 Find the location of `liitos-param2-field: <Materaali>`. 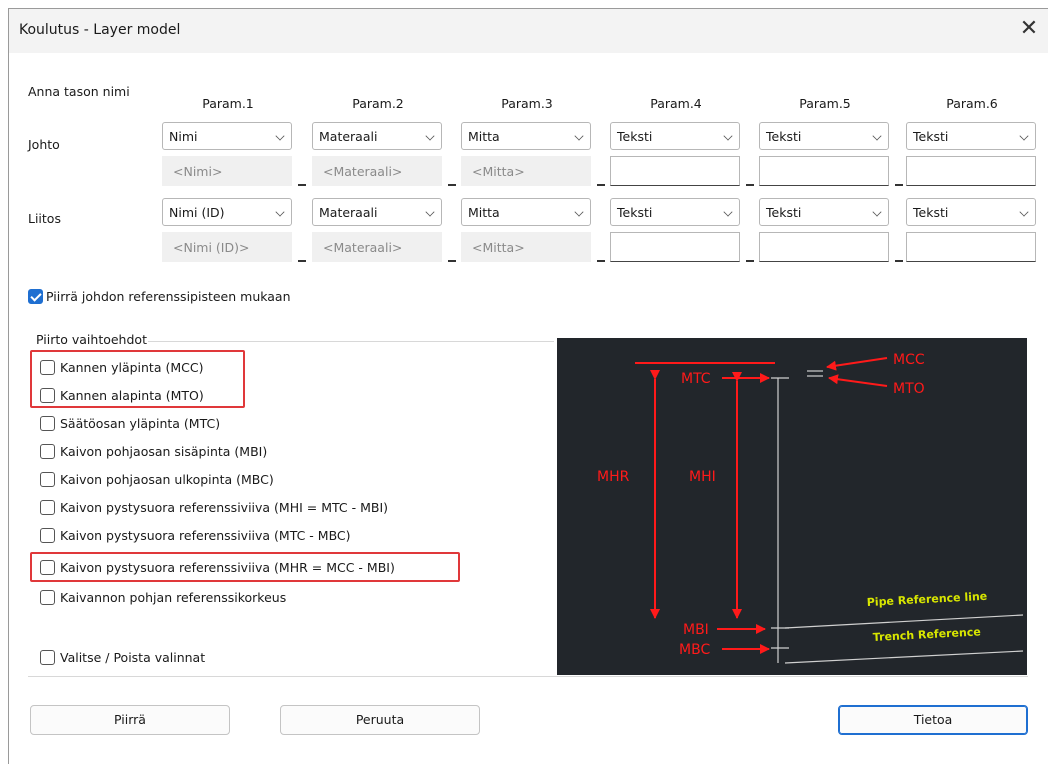

liitos-param2-field: <Materaali> is located at coordinates (377, 247).